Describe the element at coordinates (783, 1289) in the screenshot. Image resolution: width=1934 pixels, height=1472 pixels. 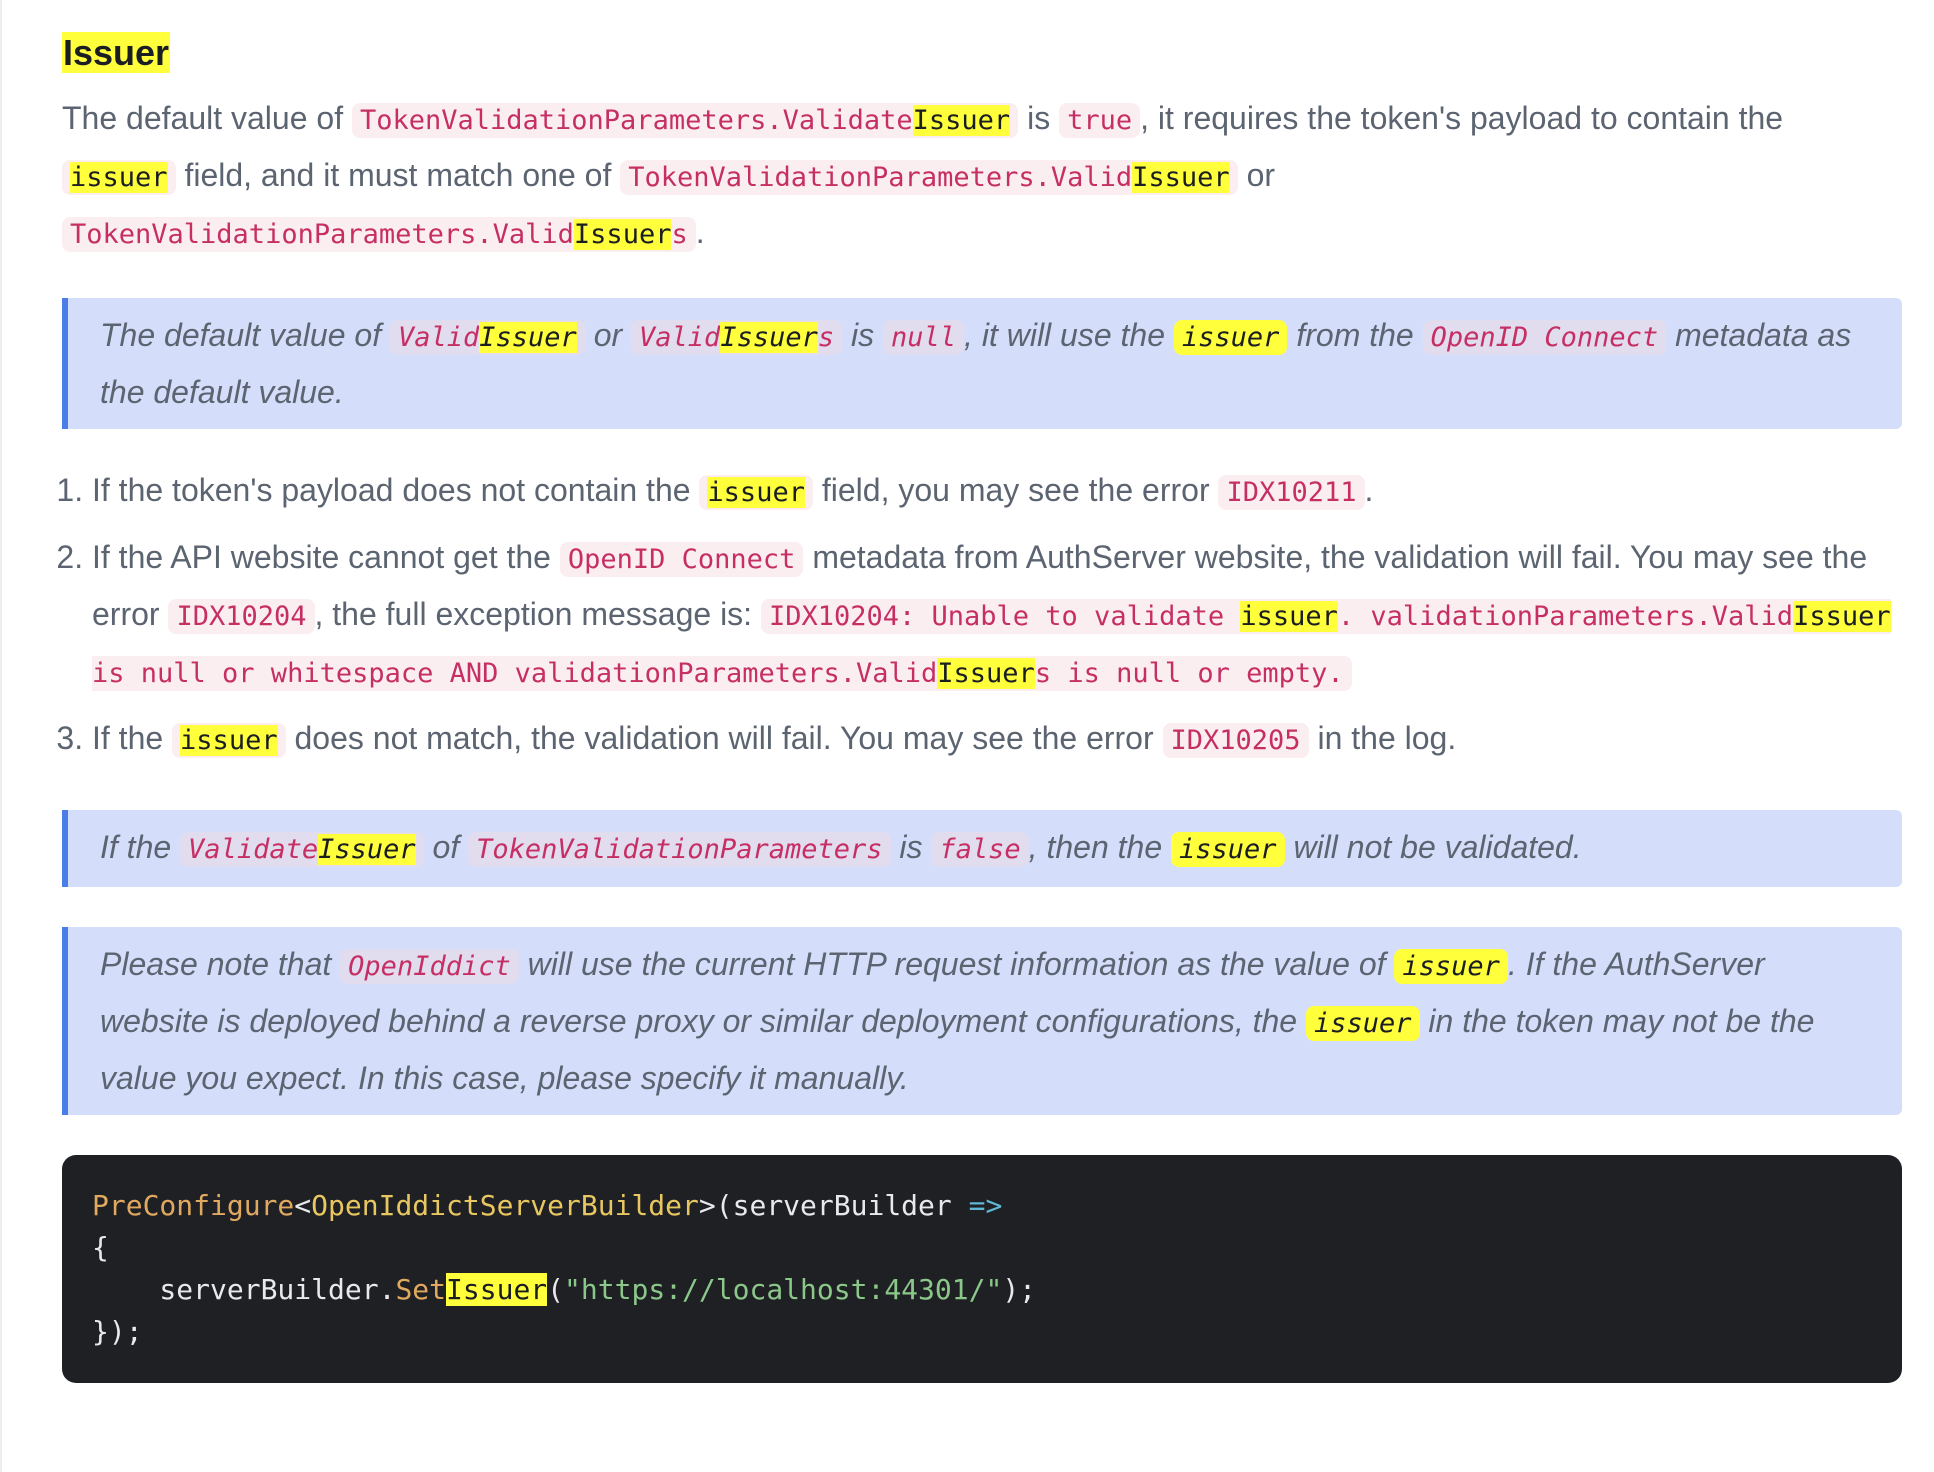
I see `code-token: "https://localhost:44301/"` at that location.